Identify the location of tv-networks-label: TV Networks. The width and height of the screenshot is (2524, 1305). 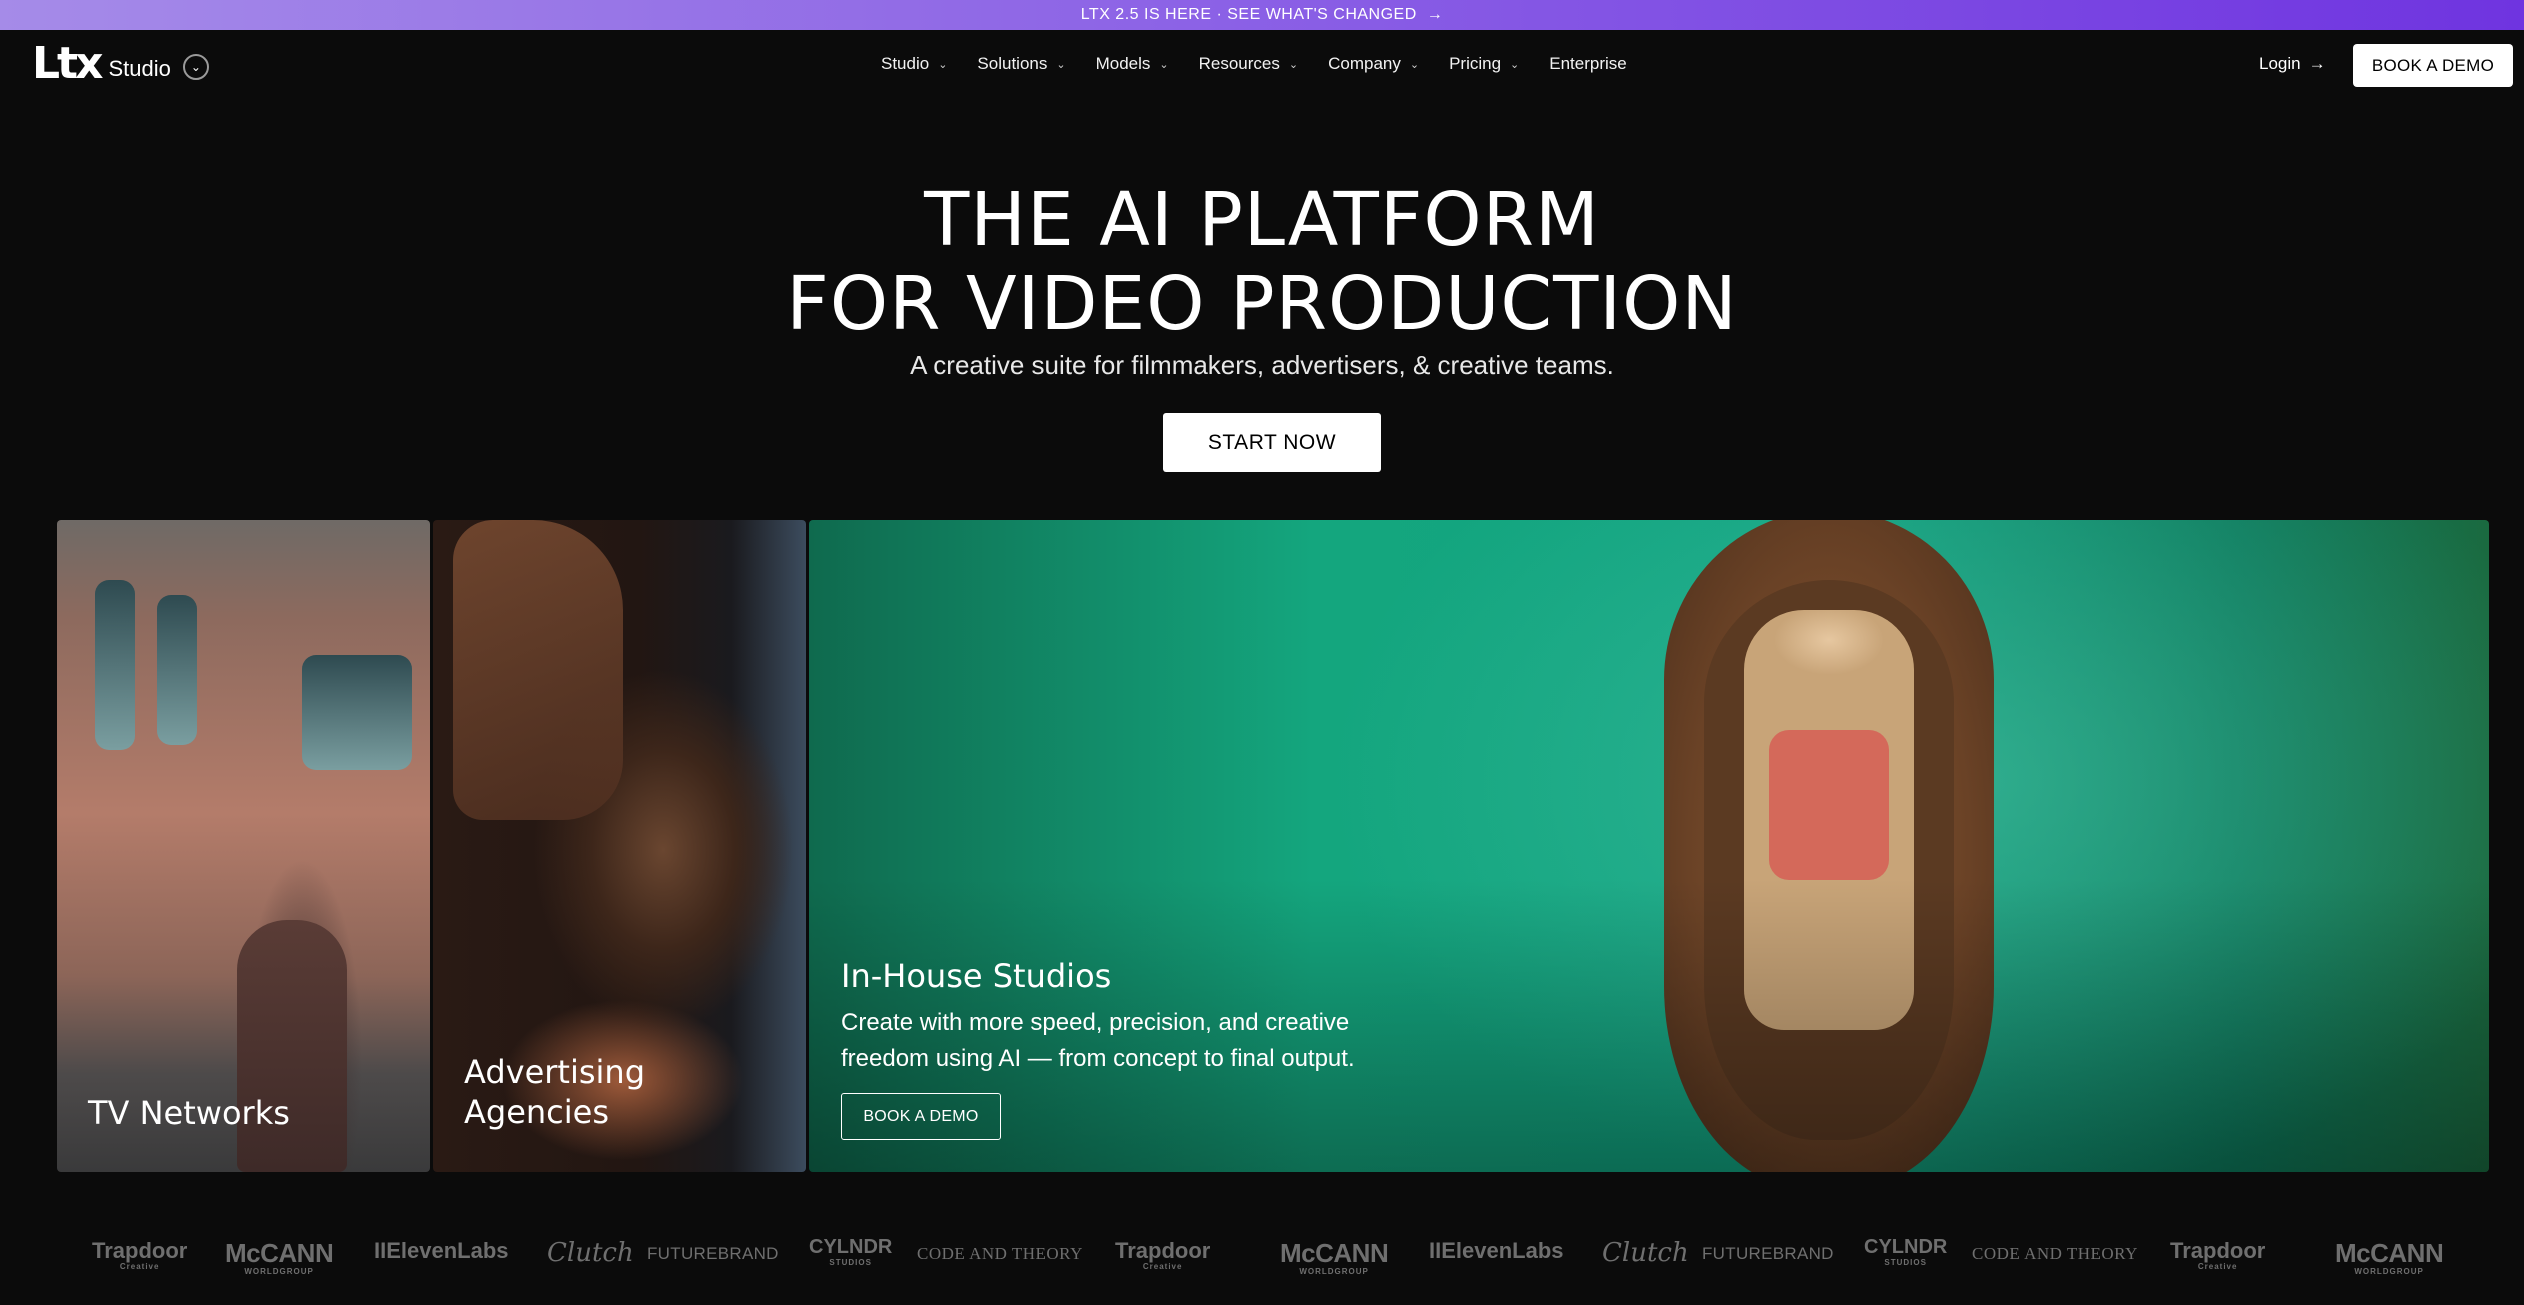
(189, 1113).